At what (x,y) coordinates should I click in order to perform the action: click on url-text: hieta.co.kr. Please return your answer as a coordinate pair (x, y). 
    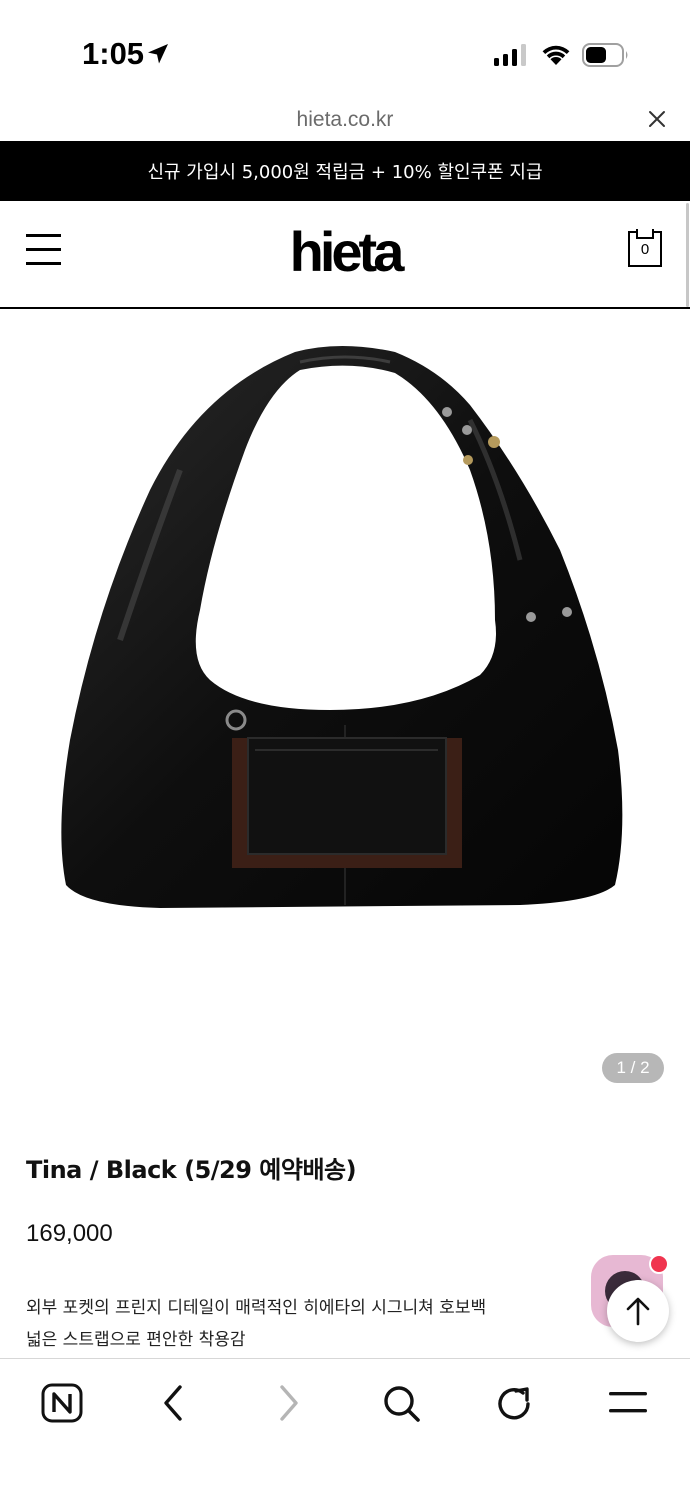
    Looking at the image, I should click on (345, 120).